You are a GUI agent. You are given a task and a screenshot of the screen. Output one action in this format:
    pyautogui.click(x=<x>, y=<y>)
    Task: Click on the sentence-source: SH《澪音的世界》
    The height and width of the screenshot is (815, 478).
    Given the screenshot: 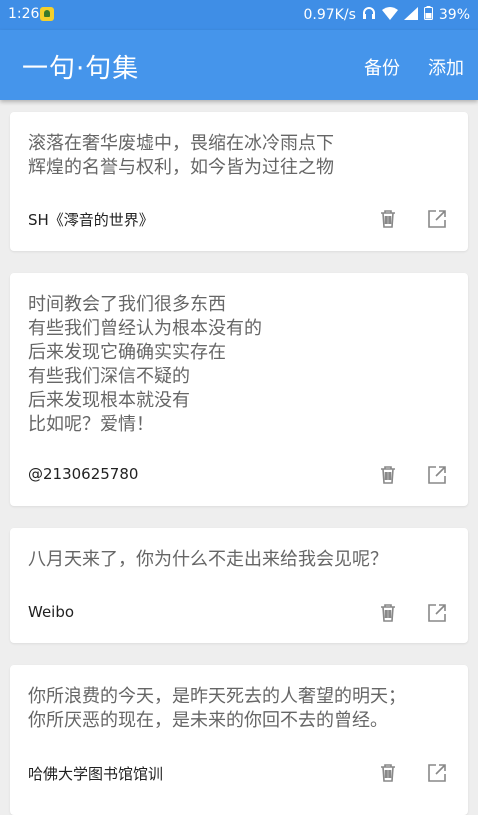 What is the action you would take?
    pyautogui.click(x=91, y=220)
    